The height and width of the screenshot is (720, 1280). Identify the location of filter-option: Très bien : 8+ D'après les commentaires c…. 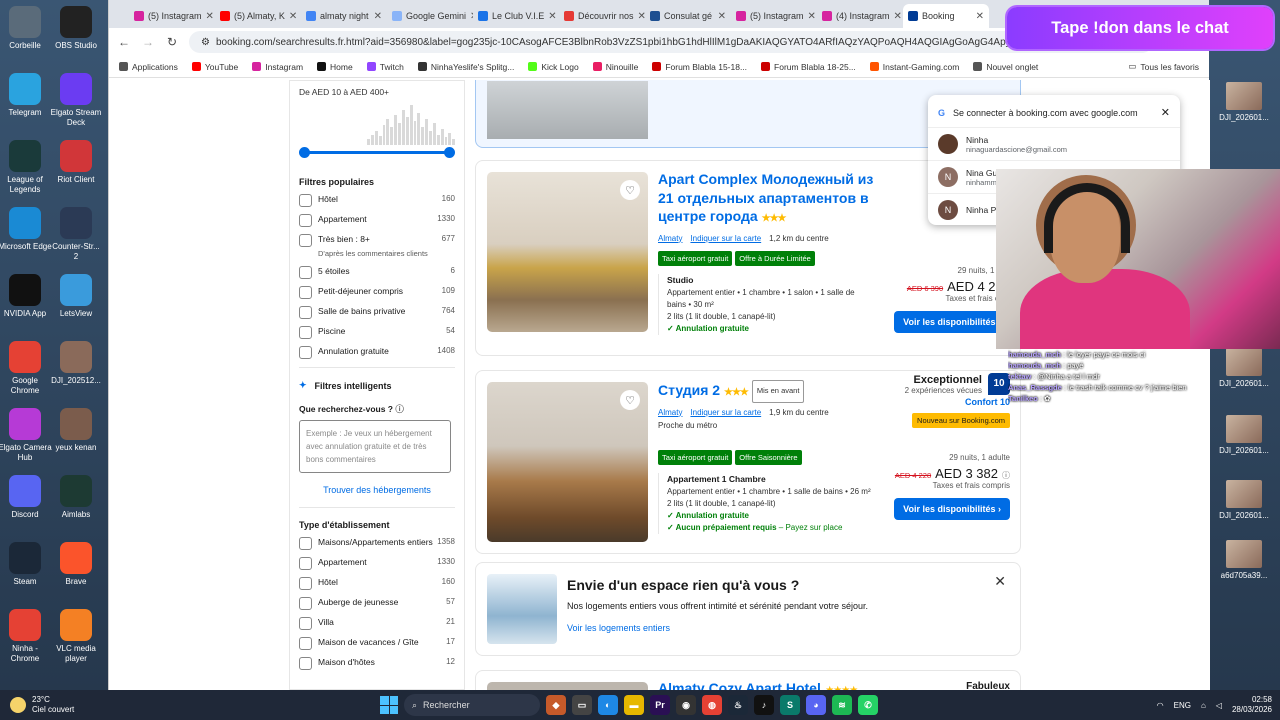
(377, 246).